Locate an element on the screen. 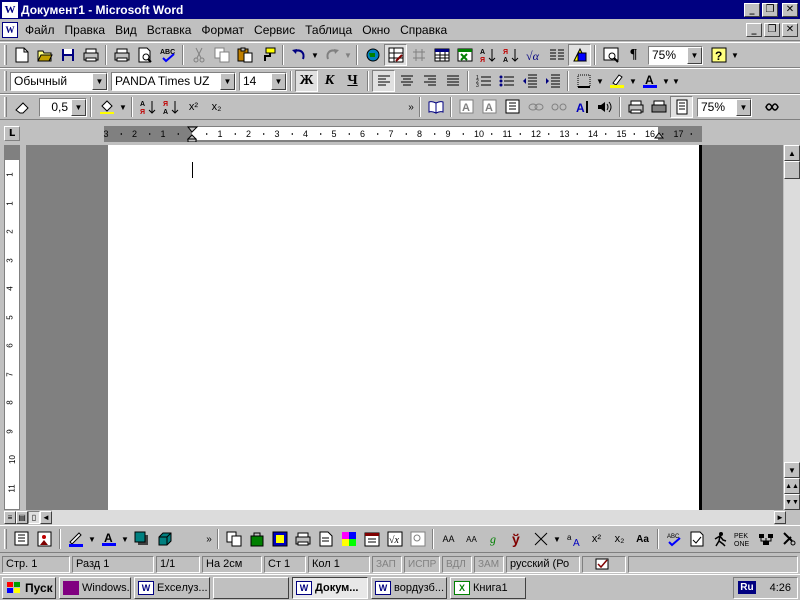  menu-insert: Вставка is located at coordinates (169, 30).